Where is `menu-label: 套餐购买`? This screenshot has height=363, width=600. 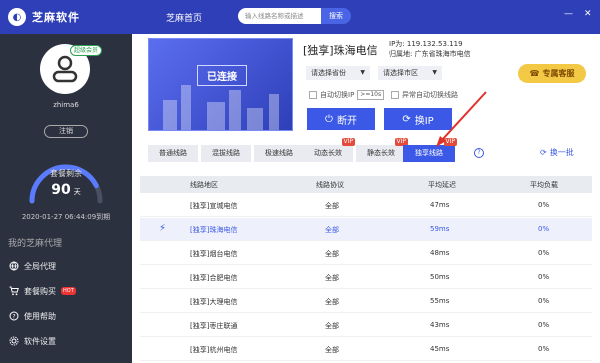
menu-label: 套餐购买 is located at coordinates (40, 291).